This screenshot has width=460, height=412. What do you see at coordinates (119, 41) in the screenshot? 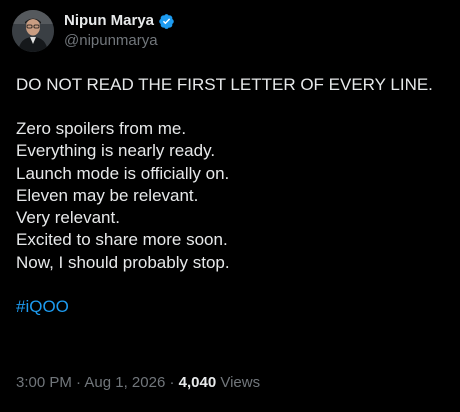
I see `author-handle: @nipunmarya` at bounding box center [119, 41].